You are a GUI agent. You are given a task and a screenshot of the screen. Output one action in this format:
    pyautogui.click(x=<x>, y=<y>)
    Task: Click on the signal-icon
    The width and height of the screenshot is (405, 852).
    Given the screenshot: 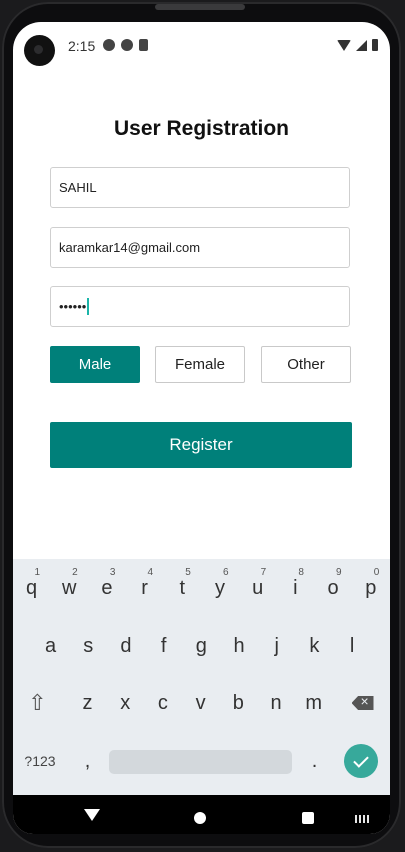 What is the action you would take?
    pyautogui.click(x=361, y=45)
    